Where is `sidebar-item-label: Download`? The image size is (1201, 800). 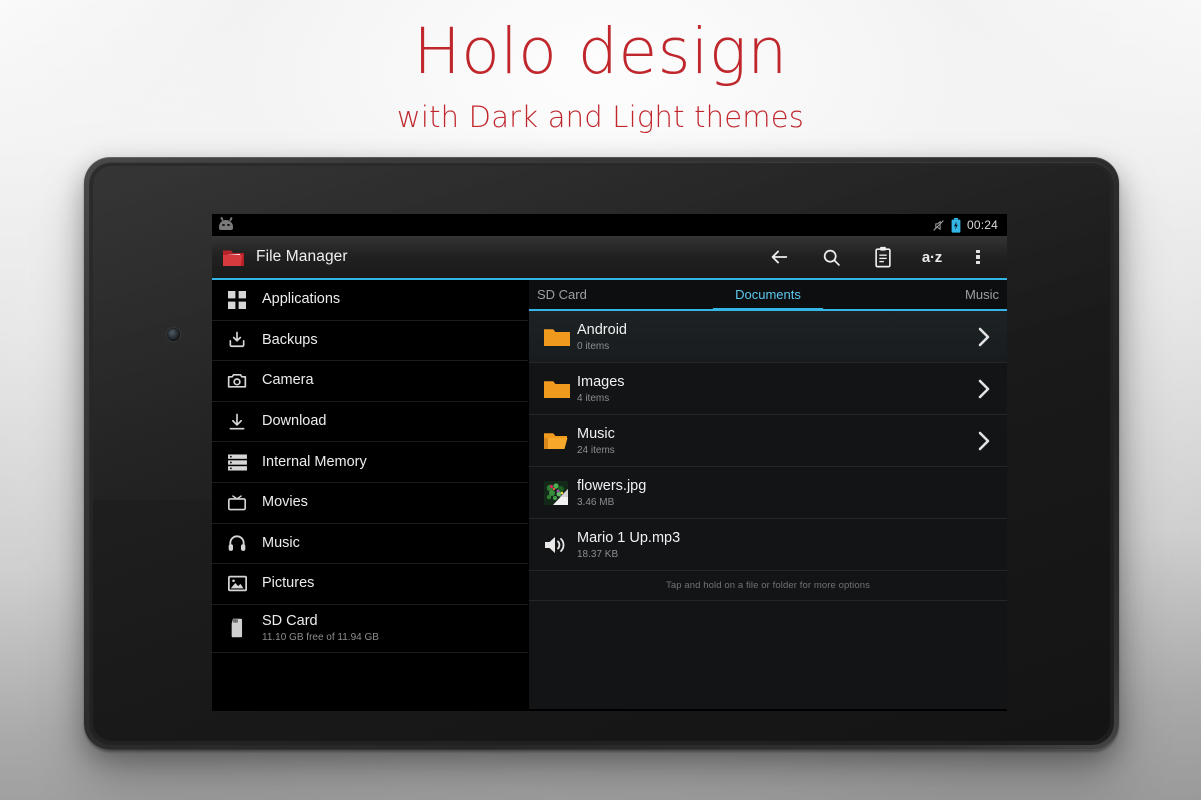
sidebar-item-label: Download is located at coordinates (294, 421).